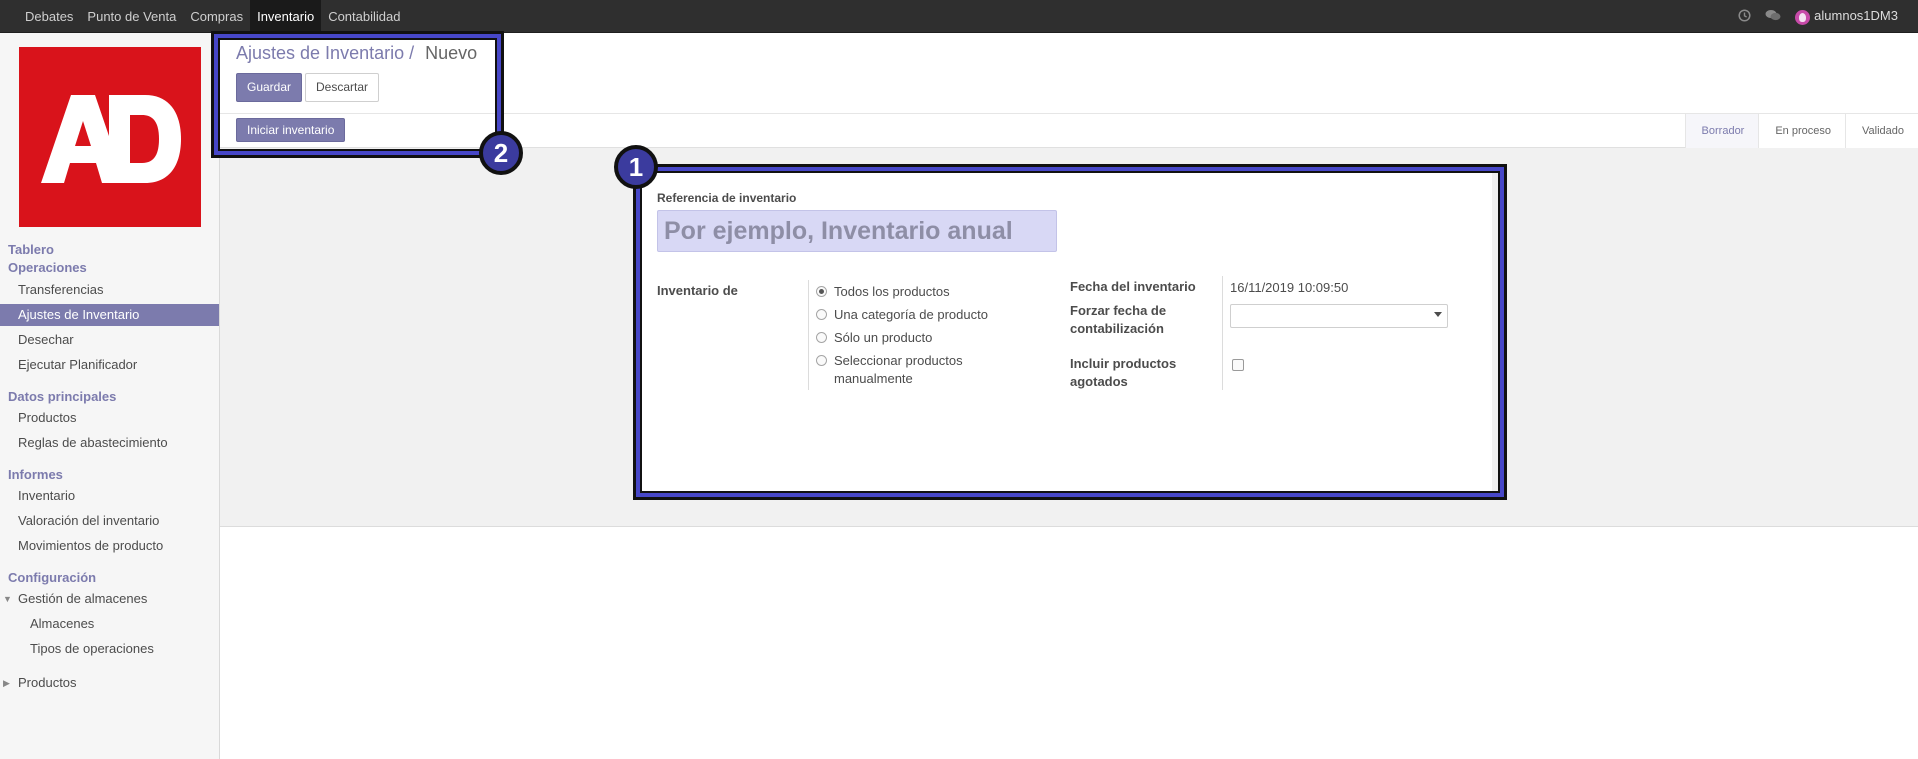 The width and height of the screenshot is (1918, 759). I want to click on breadcrumb: Ajustes de Inventario / Nuevo, so click(356, 53).